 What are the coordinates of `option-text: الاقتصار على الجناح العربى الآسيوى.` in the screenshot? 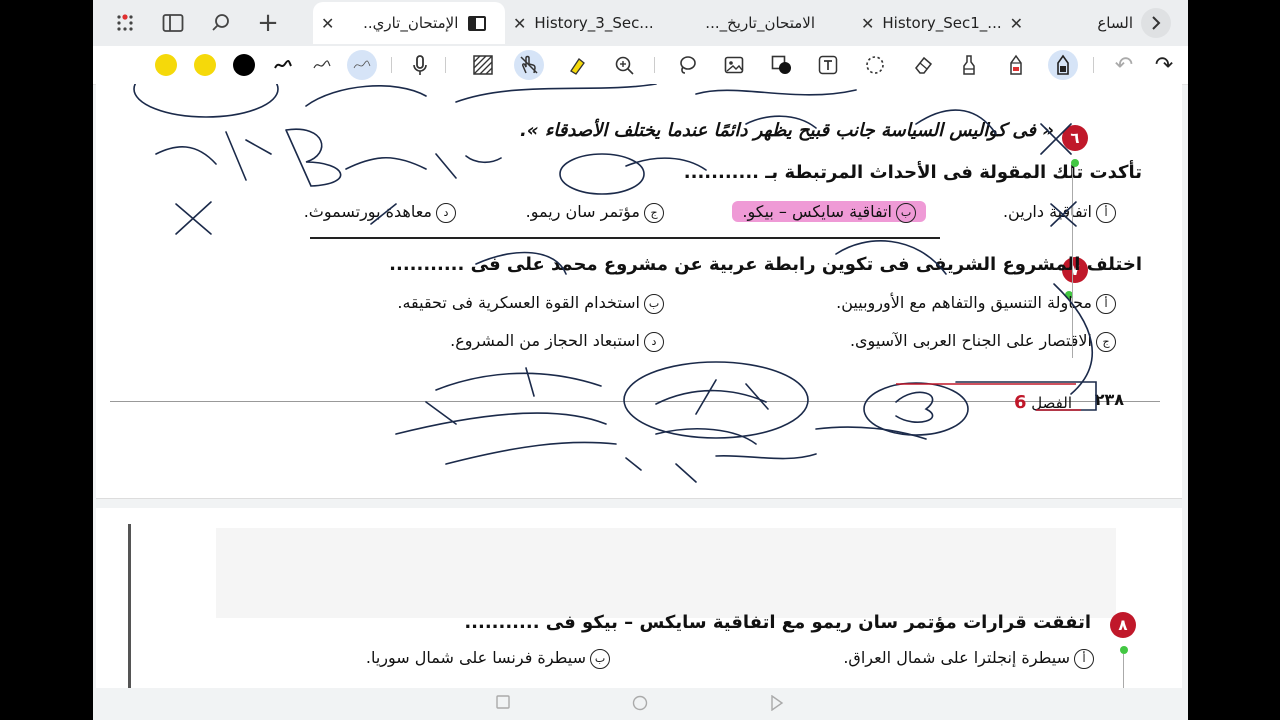 It's located at (970, 340).